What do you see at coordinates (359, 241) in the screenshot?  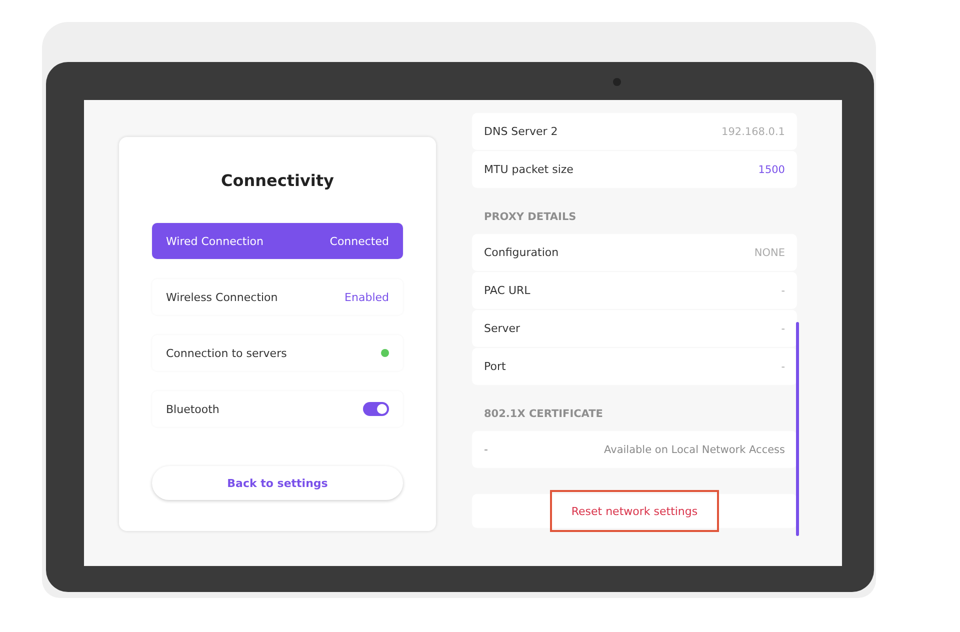 I see `status-value: Connected` at bounding box center [359, 241].